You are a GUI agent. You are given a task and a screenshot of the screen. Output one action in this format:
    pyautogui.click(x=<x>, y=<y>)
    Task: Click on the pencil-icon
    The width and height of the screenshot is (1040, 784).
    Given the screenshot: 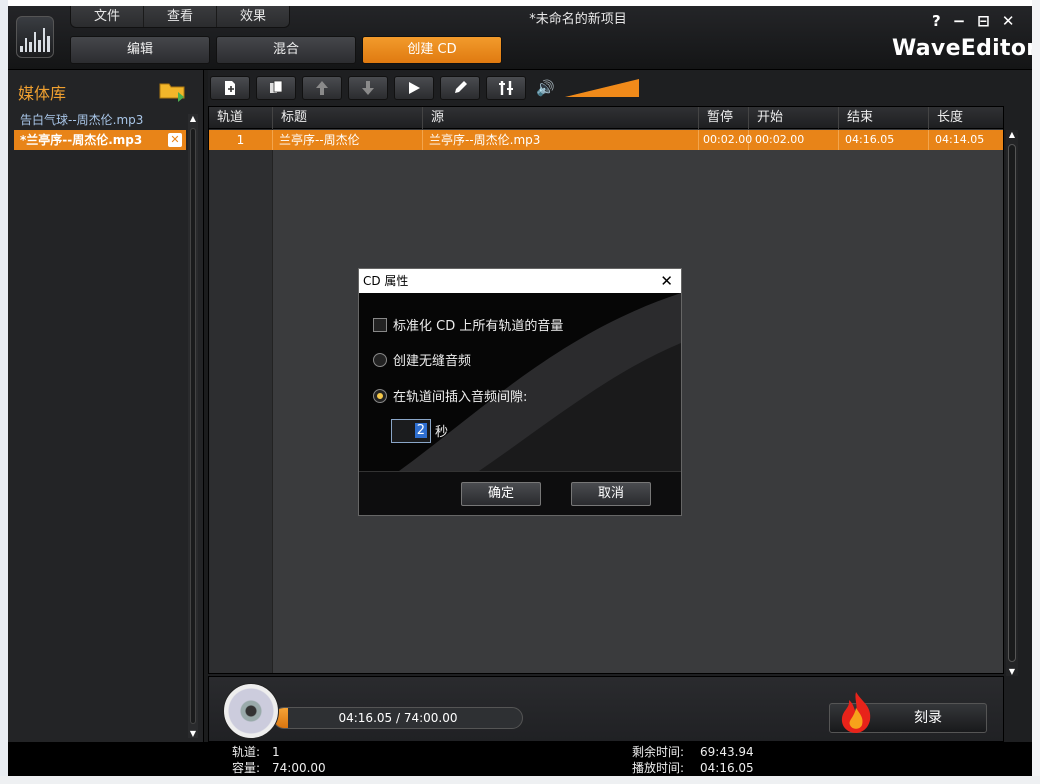 What is the action you would take?
    pyautogui.click(x=461, y=87)
    